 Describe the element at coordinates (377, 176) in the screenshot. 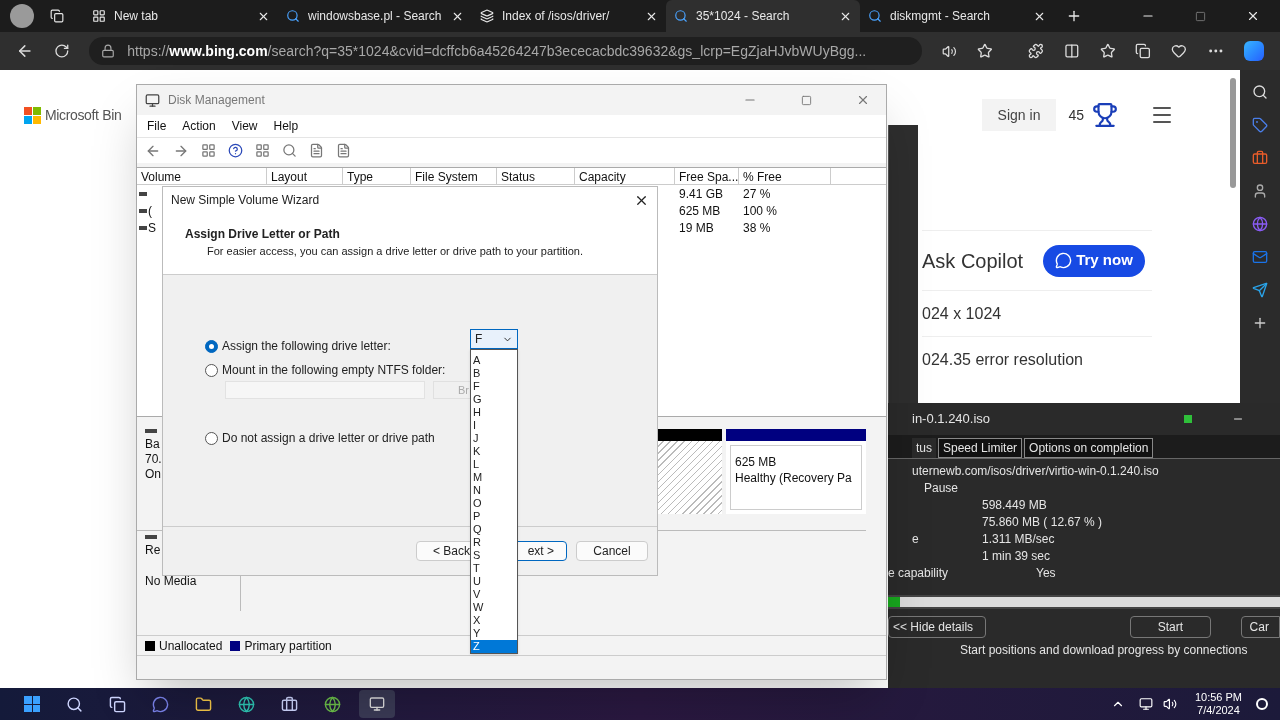

I see `column-header: Type` at that location.